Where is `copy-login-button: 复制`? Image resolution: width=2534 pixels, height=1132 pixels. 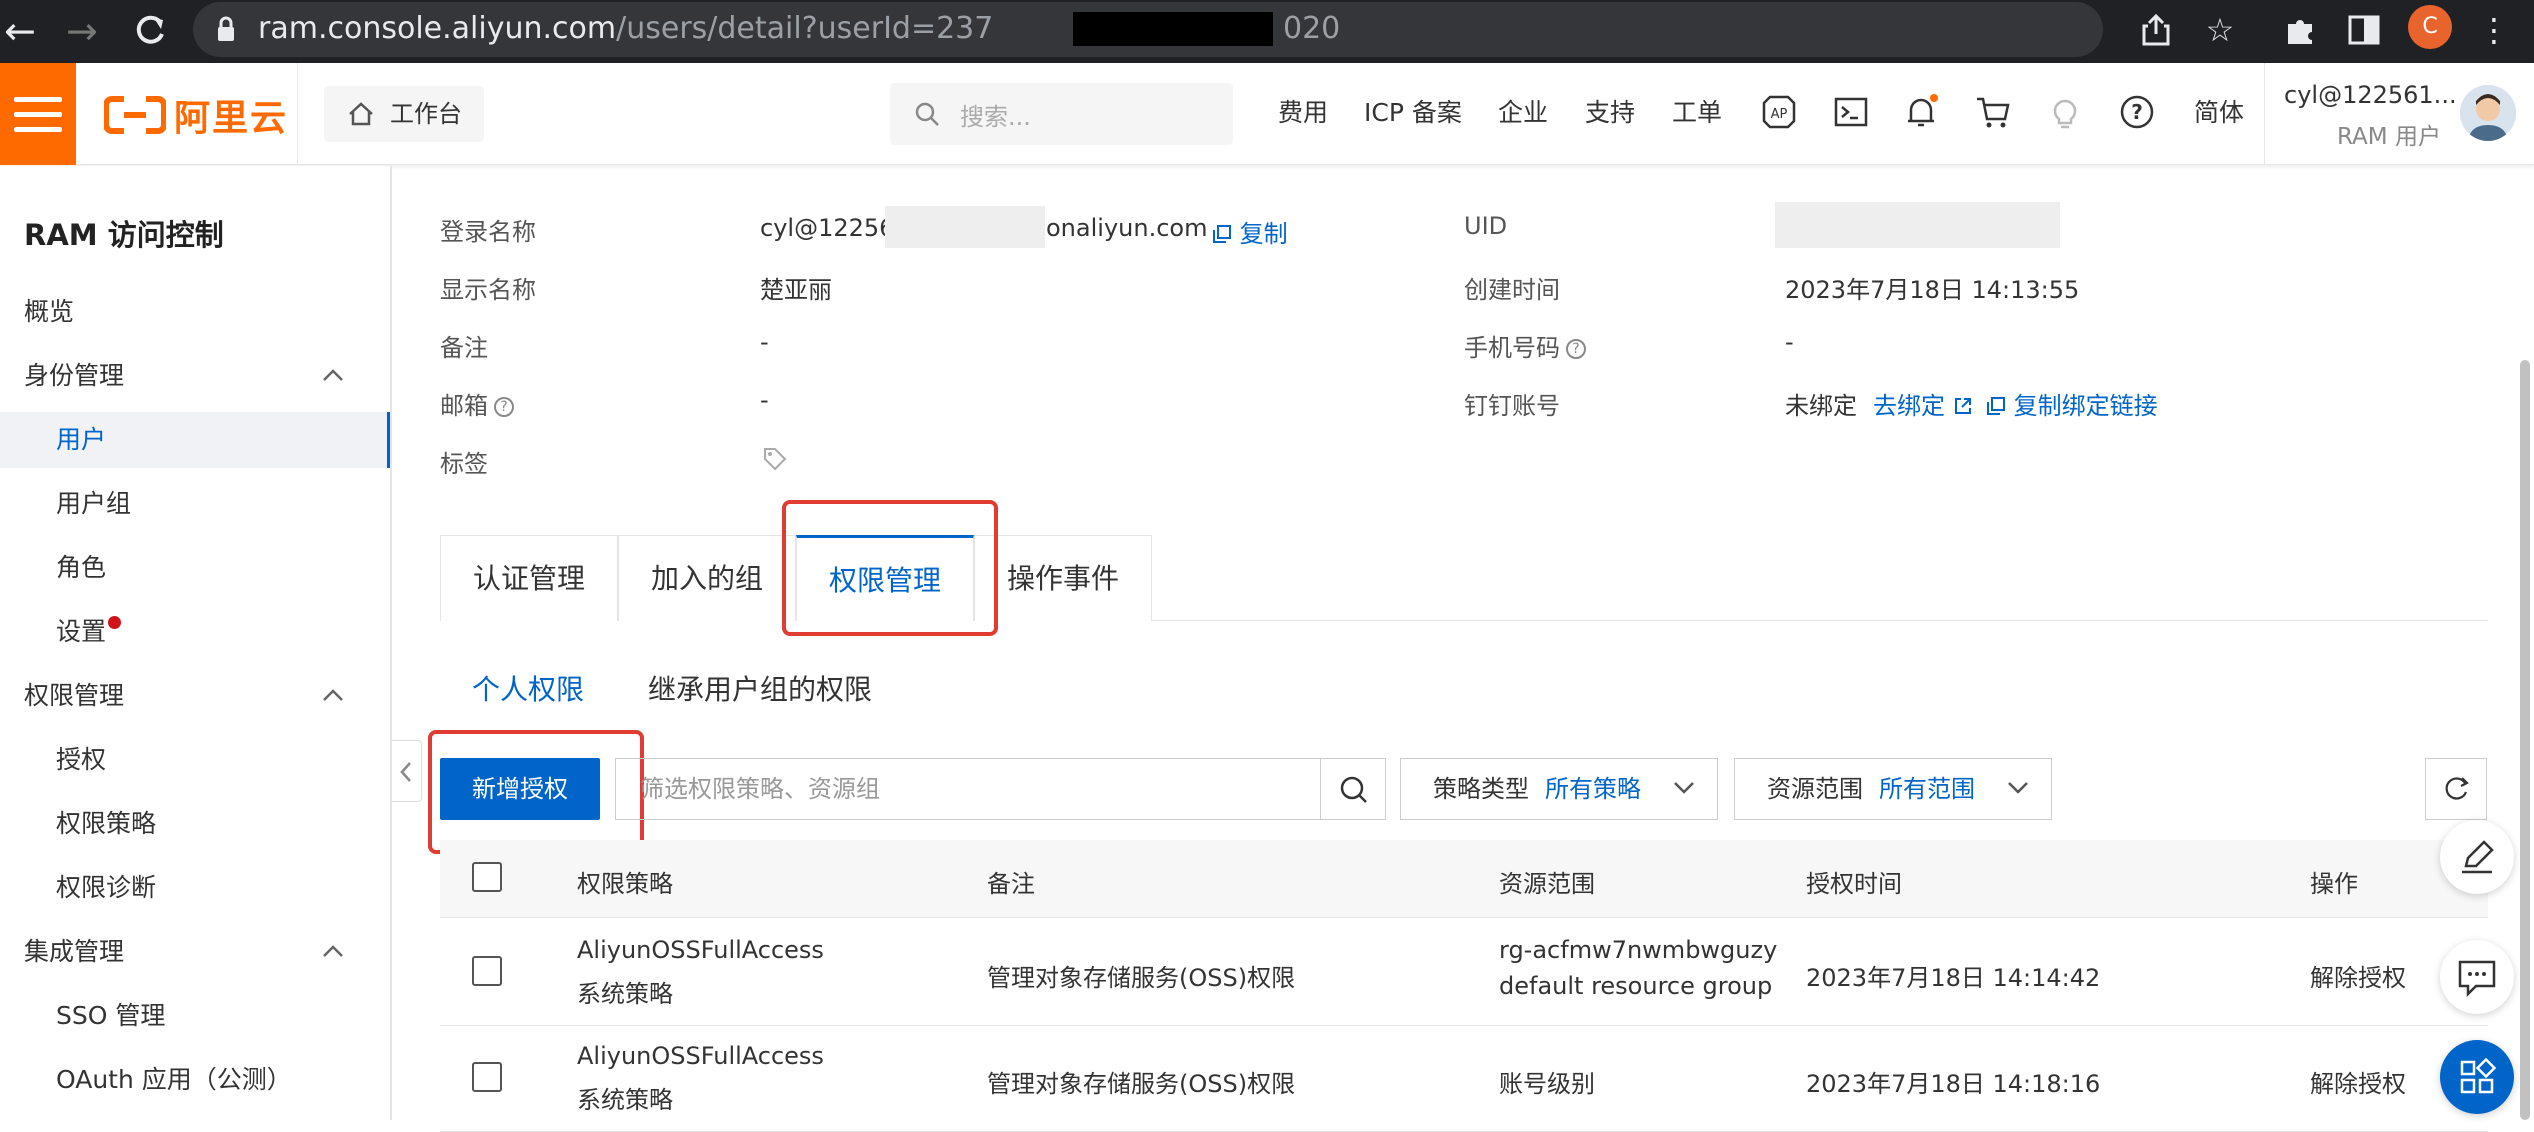
copy-login-button: 复制 is located at coordinates (1250, 231).